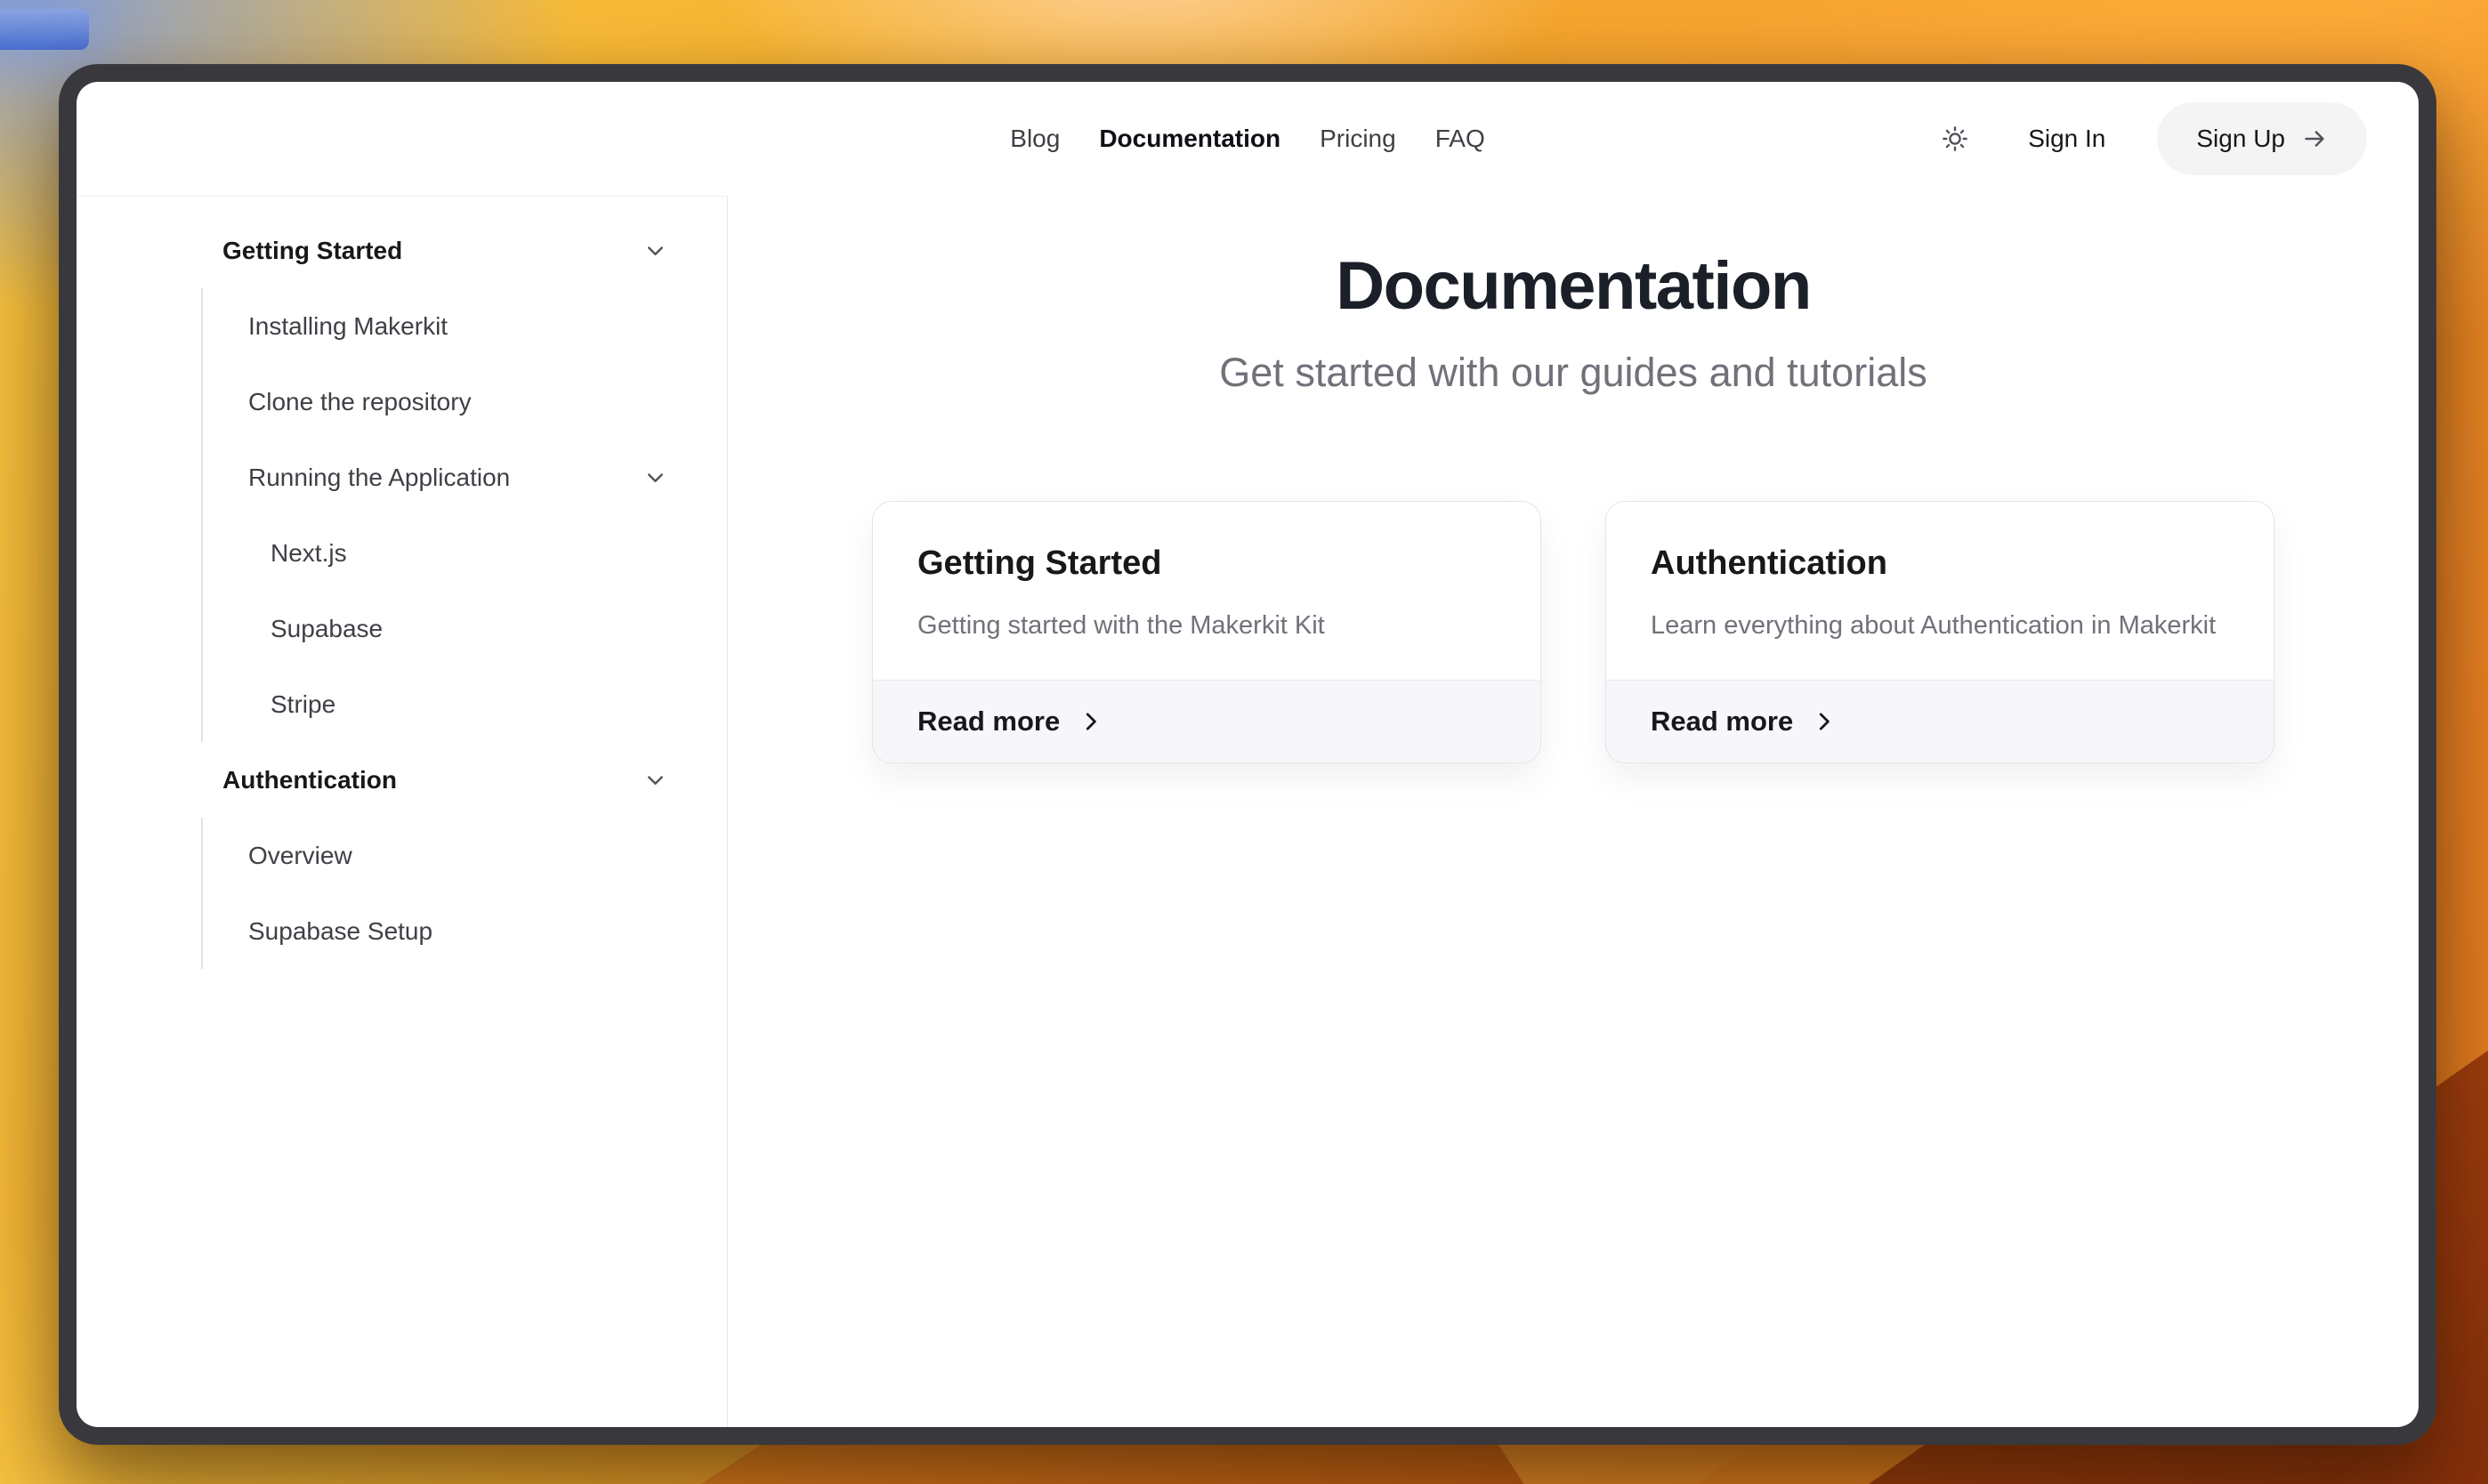 This screenshot has width=2488, height=1484. What do you see at coordinates (2066, 139) in the screenshot?
I see `sign-in-button: Sign In` at bounding box center [2066, 139].